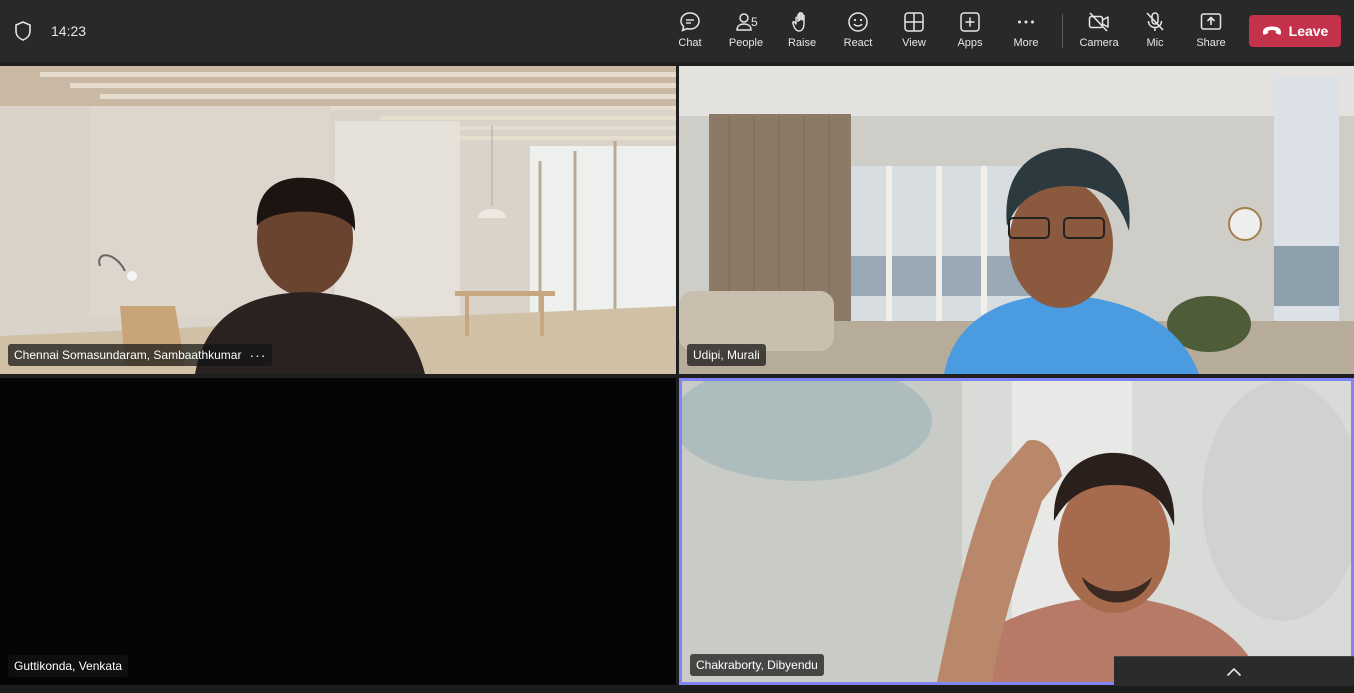 This screenshot has width=1354, height=693. I want to click on collapse-panel-button, so click(1234, 671).